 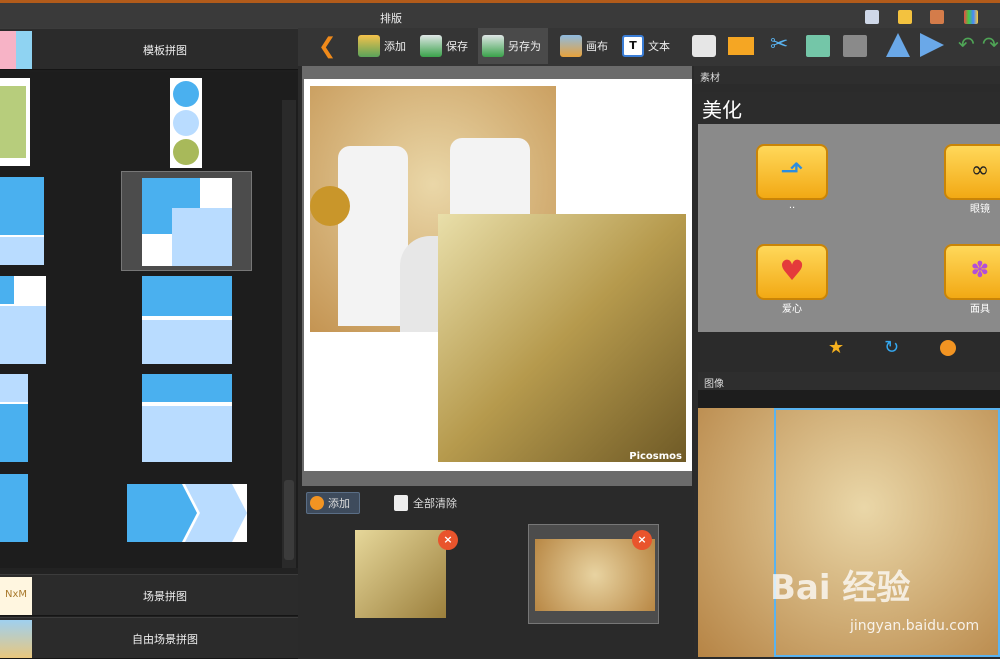 What do you see at coordinates (444, 46) in the screenshot?
I see `save-button: 保存` at bounding box center [444, 46].